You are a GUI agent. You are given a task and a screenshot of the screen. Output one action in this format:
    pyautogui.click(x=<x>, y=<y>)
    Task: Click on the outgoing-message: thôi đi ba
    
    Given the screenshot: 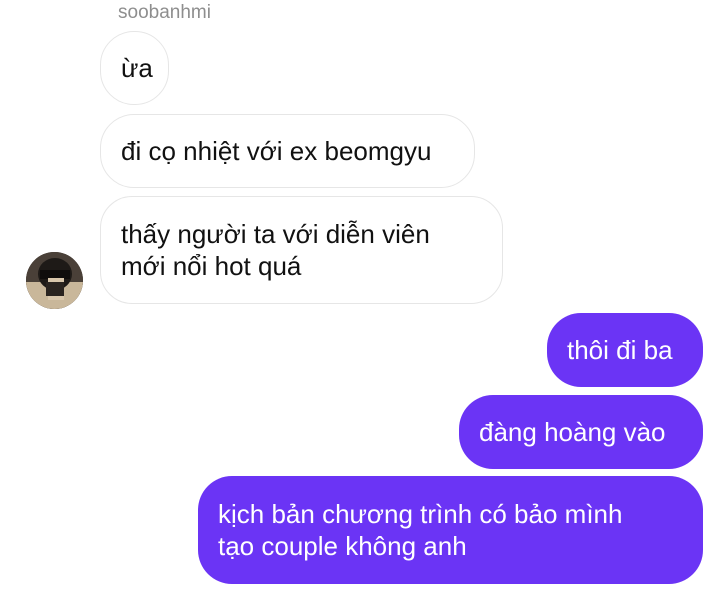 What is the action you would take?
    pyautogui.click(x=625, y=350)
    